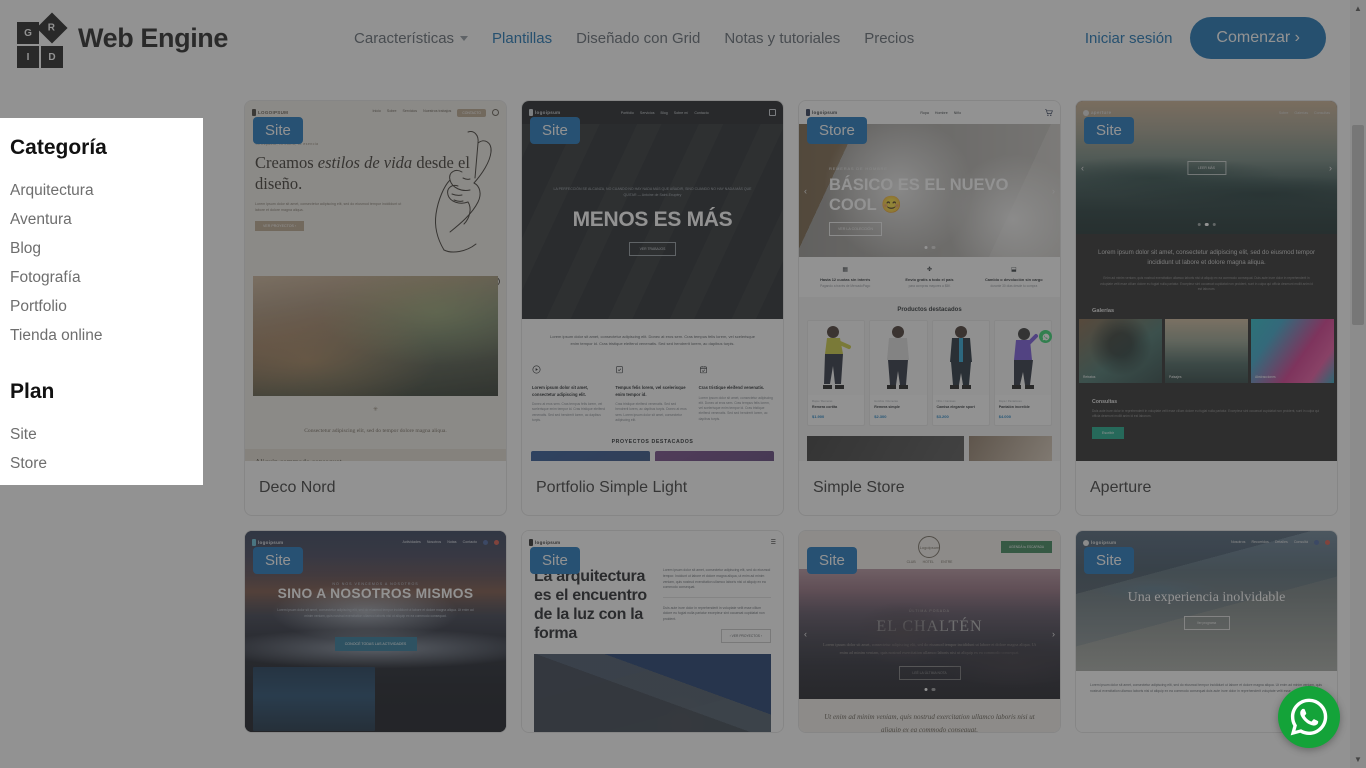 This screenshot has height=768, width=1366. I want to click on whatsapp-float-button, so click(1309, 717).